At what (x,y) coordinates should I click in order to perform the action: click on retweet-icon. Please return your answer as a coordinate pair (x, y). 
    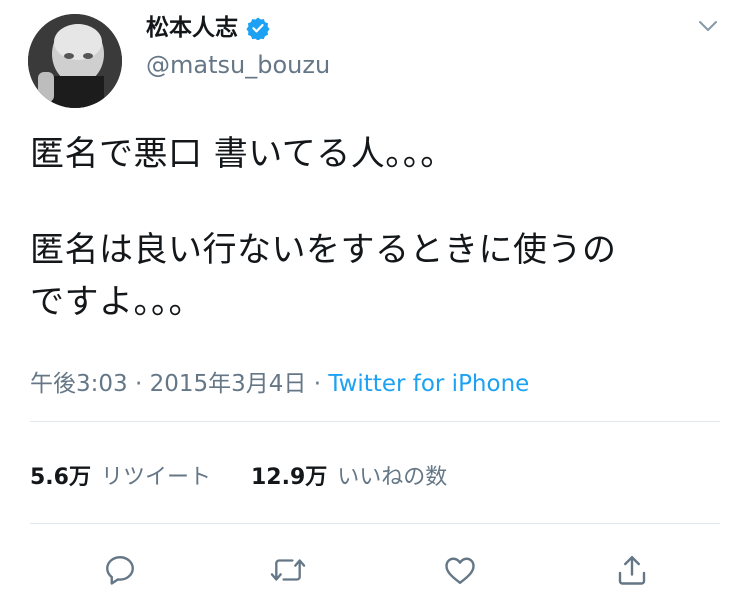
    Looking at the image, I should click on (288, 570).